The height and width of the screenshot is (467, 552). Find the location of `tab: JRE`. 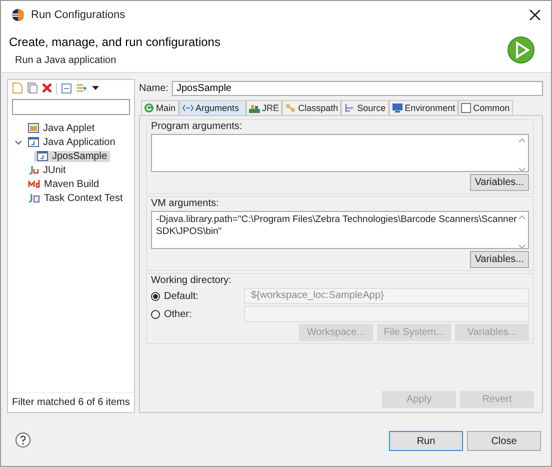

tab: JRE is located at coordinates (264, 107).